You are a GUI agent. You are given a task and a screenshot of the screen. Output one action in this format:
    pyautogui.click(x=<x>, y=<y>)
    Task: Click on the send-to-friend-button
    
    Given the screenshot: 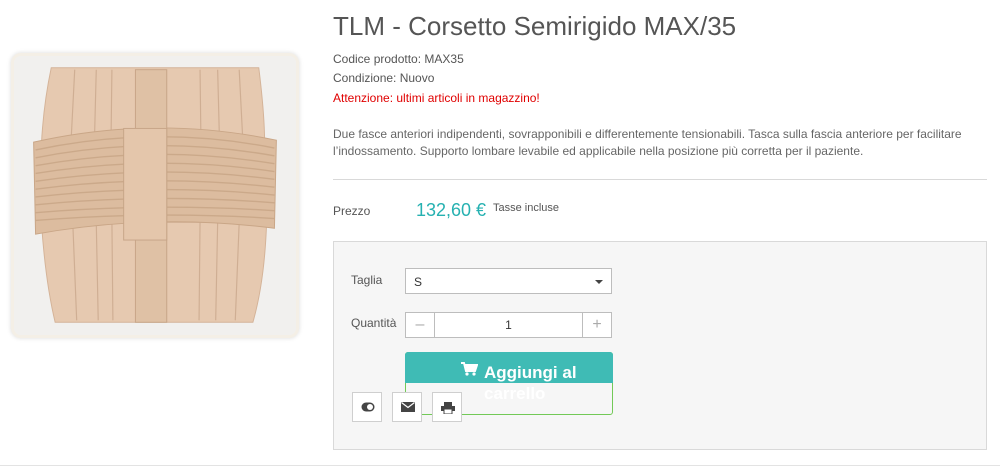 What is the action you would take?
    pyautogui.click(x=407, y=407)
    